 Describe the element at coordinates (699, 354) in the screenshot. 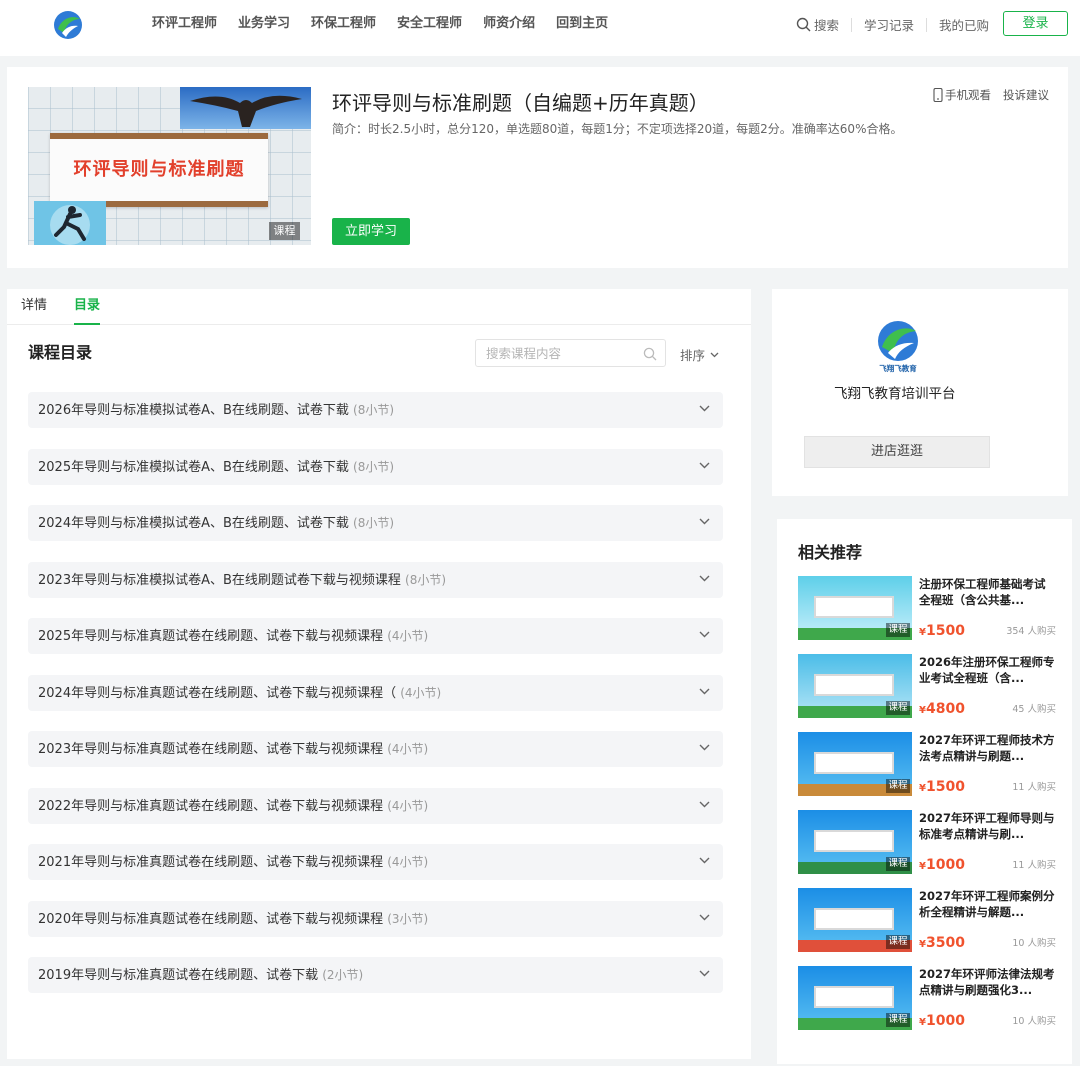

I see `sort-dropdown: 排序` at that location.